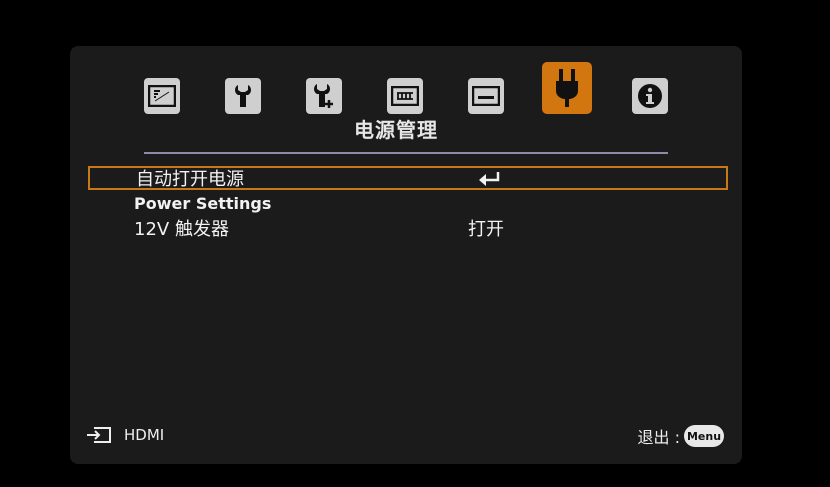 The image size is (830, 487). I want to click on info-icon, so click(650, 96).